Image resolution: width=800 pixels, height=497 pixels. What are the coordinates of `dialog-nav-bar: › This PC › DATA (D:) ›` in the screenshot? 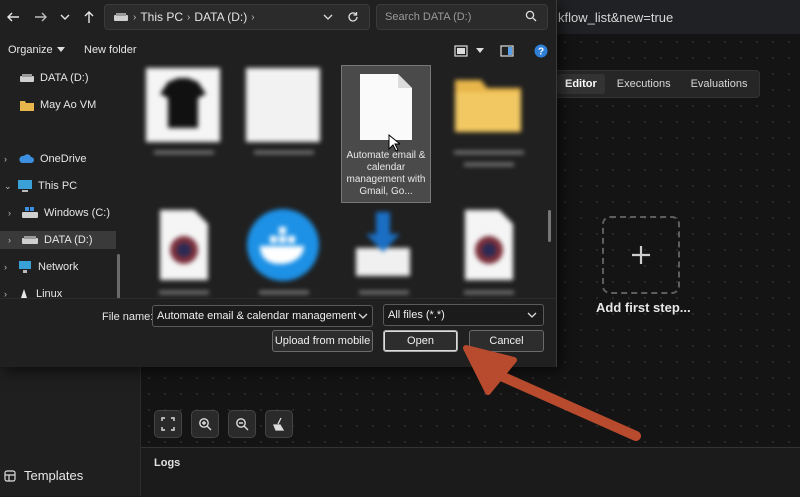 It's located at (278, 17).